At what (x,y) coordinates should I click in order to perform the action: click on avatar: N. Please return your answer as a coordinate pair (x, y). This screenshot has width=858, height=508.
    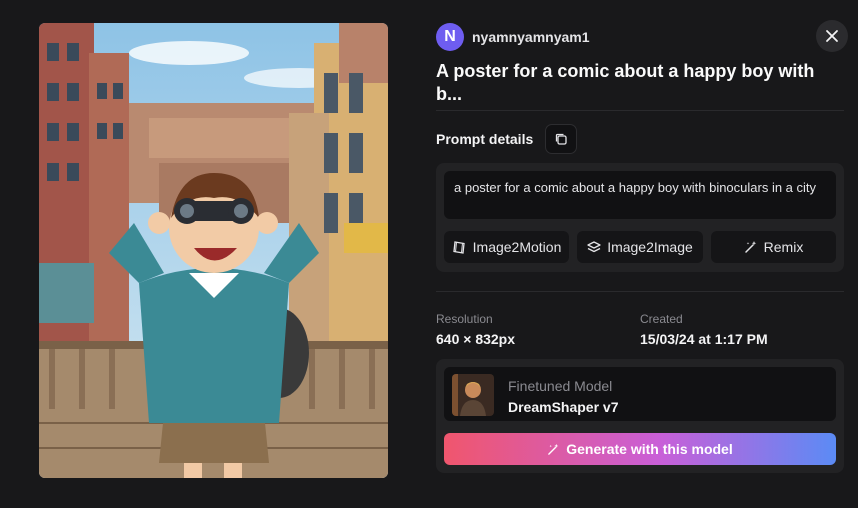
    Looking at the image, I should click on (450, 37).